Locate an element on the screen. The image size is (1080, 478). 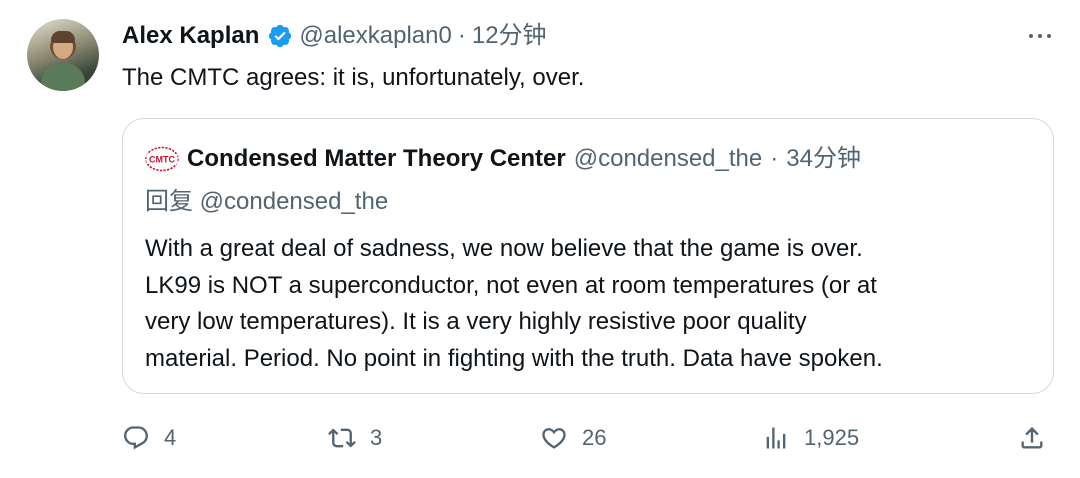
reply-count: 4 is located at coordinates (170, 437).